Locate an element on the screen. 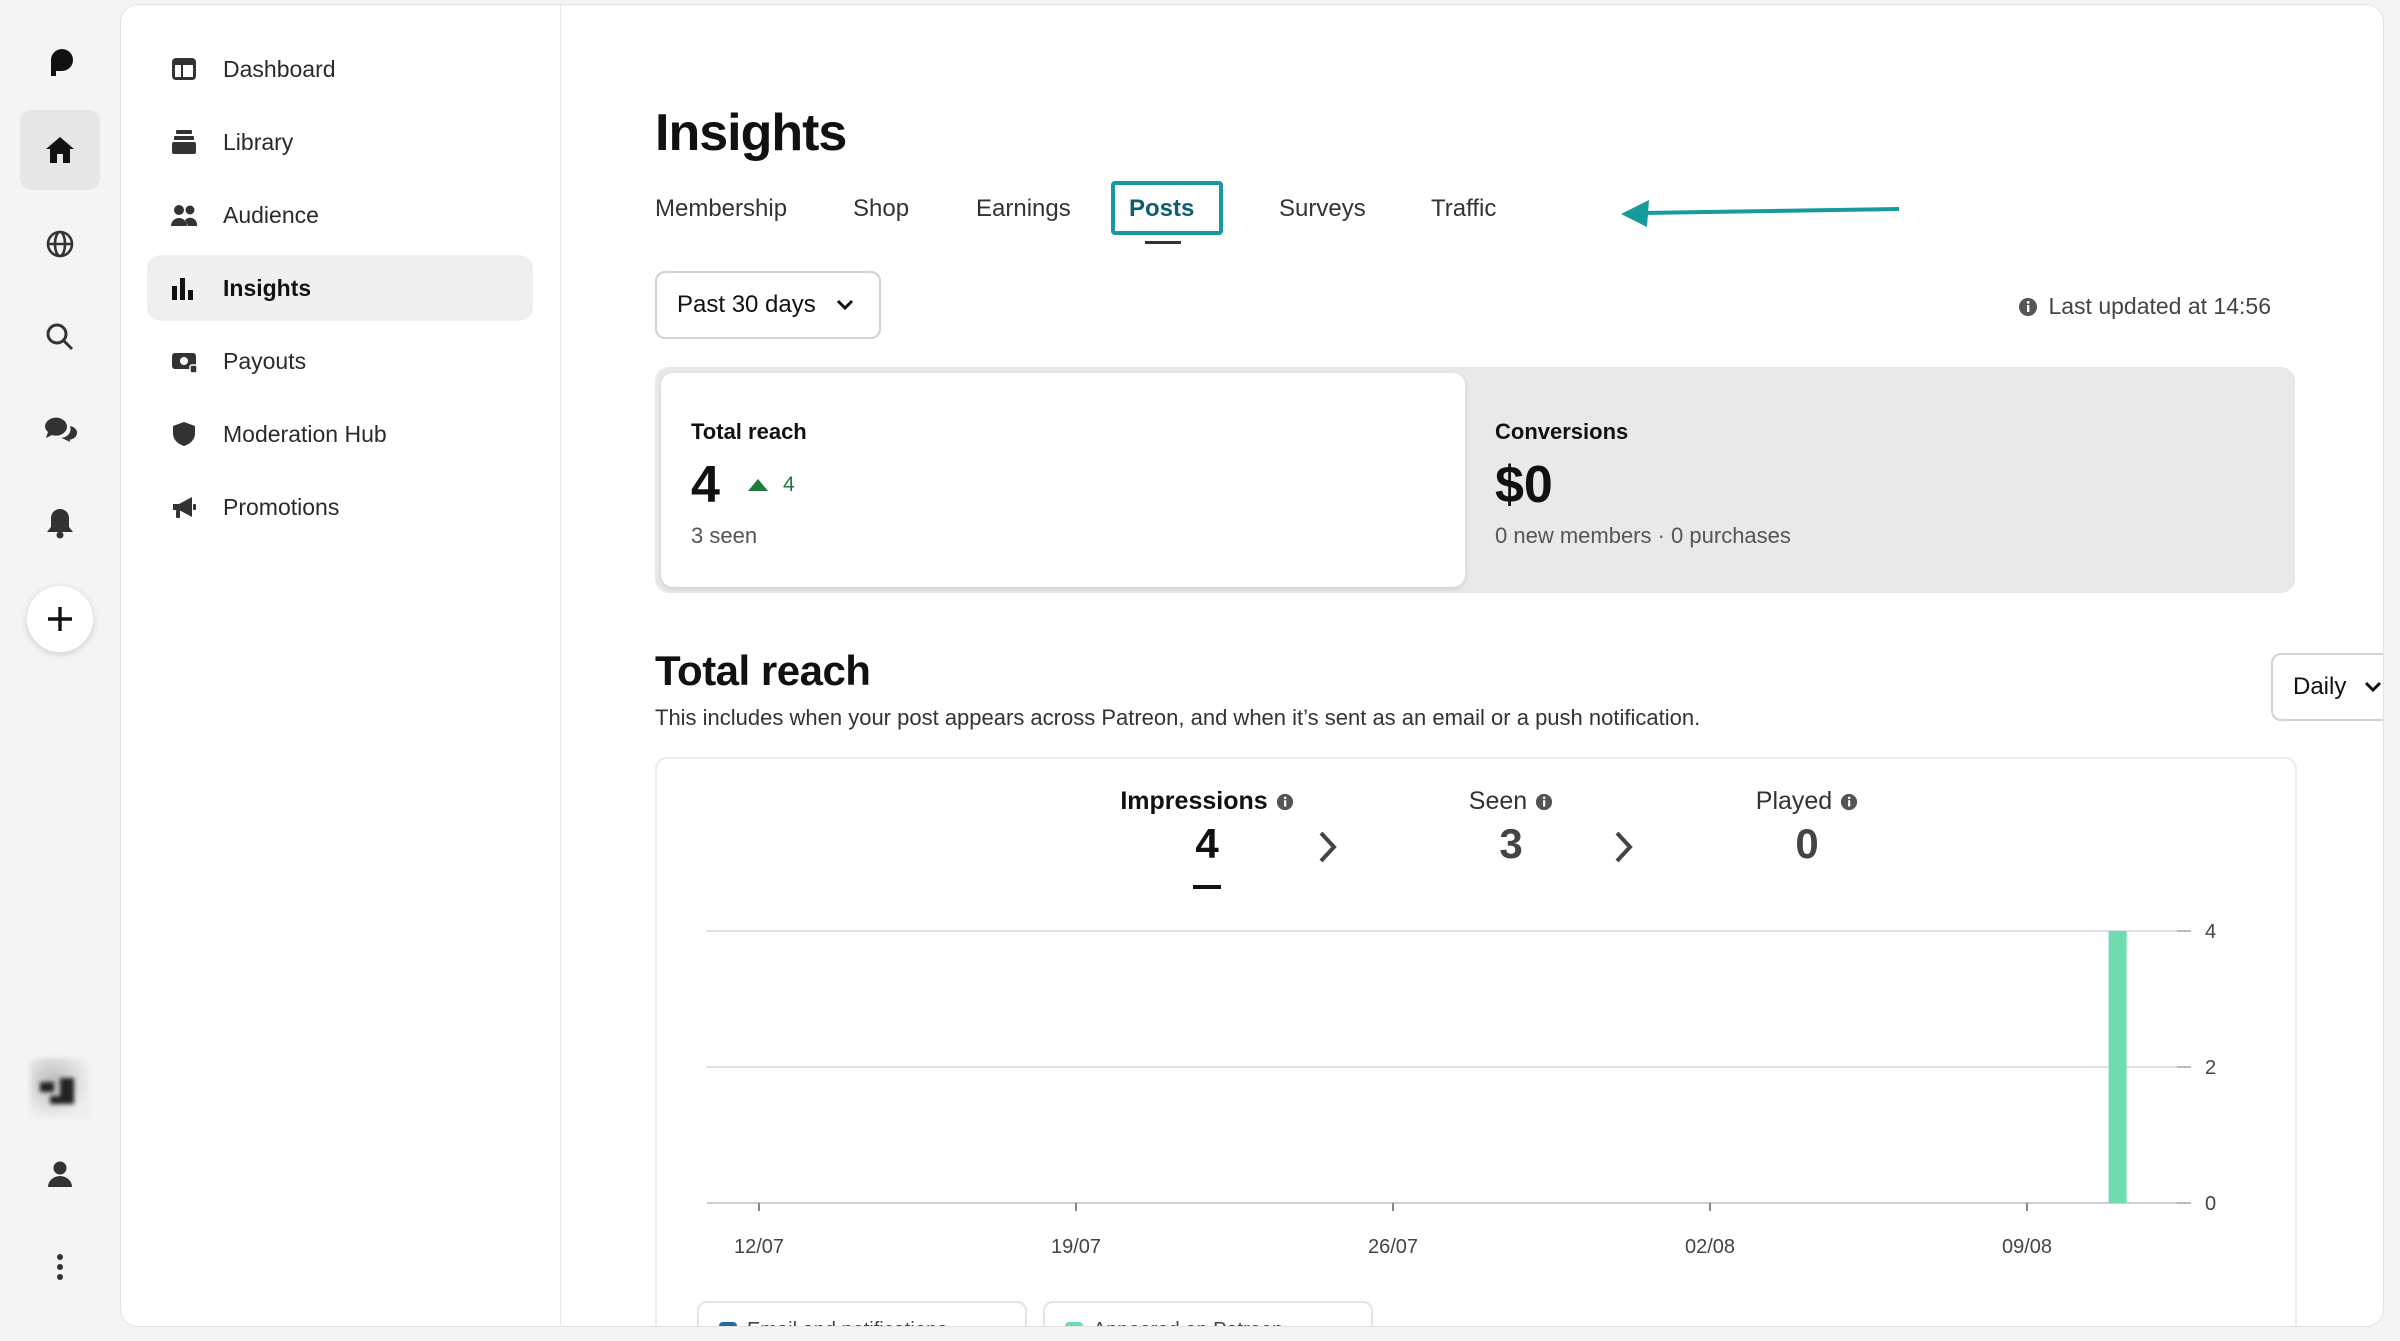 The height and width of the screenshot is (1341, 2400). sidebar-item-label: Promotions is located at coordinates (281, 506).